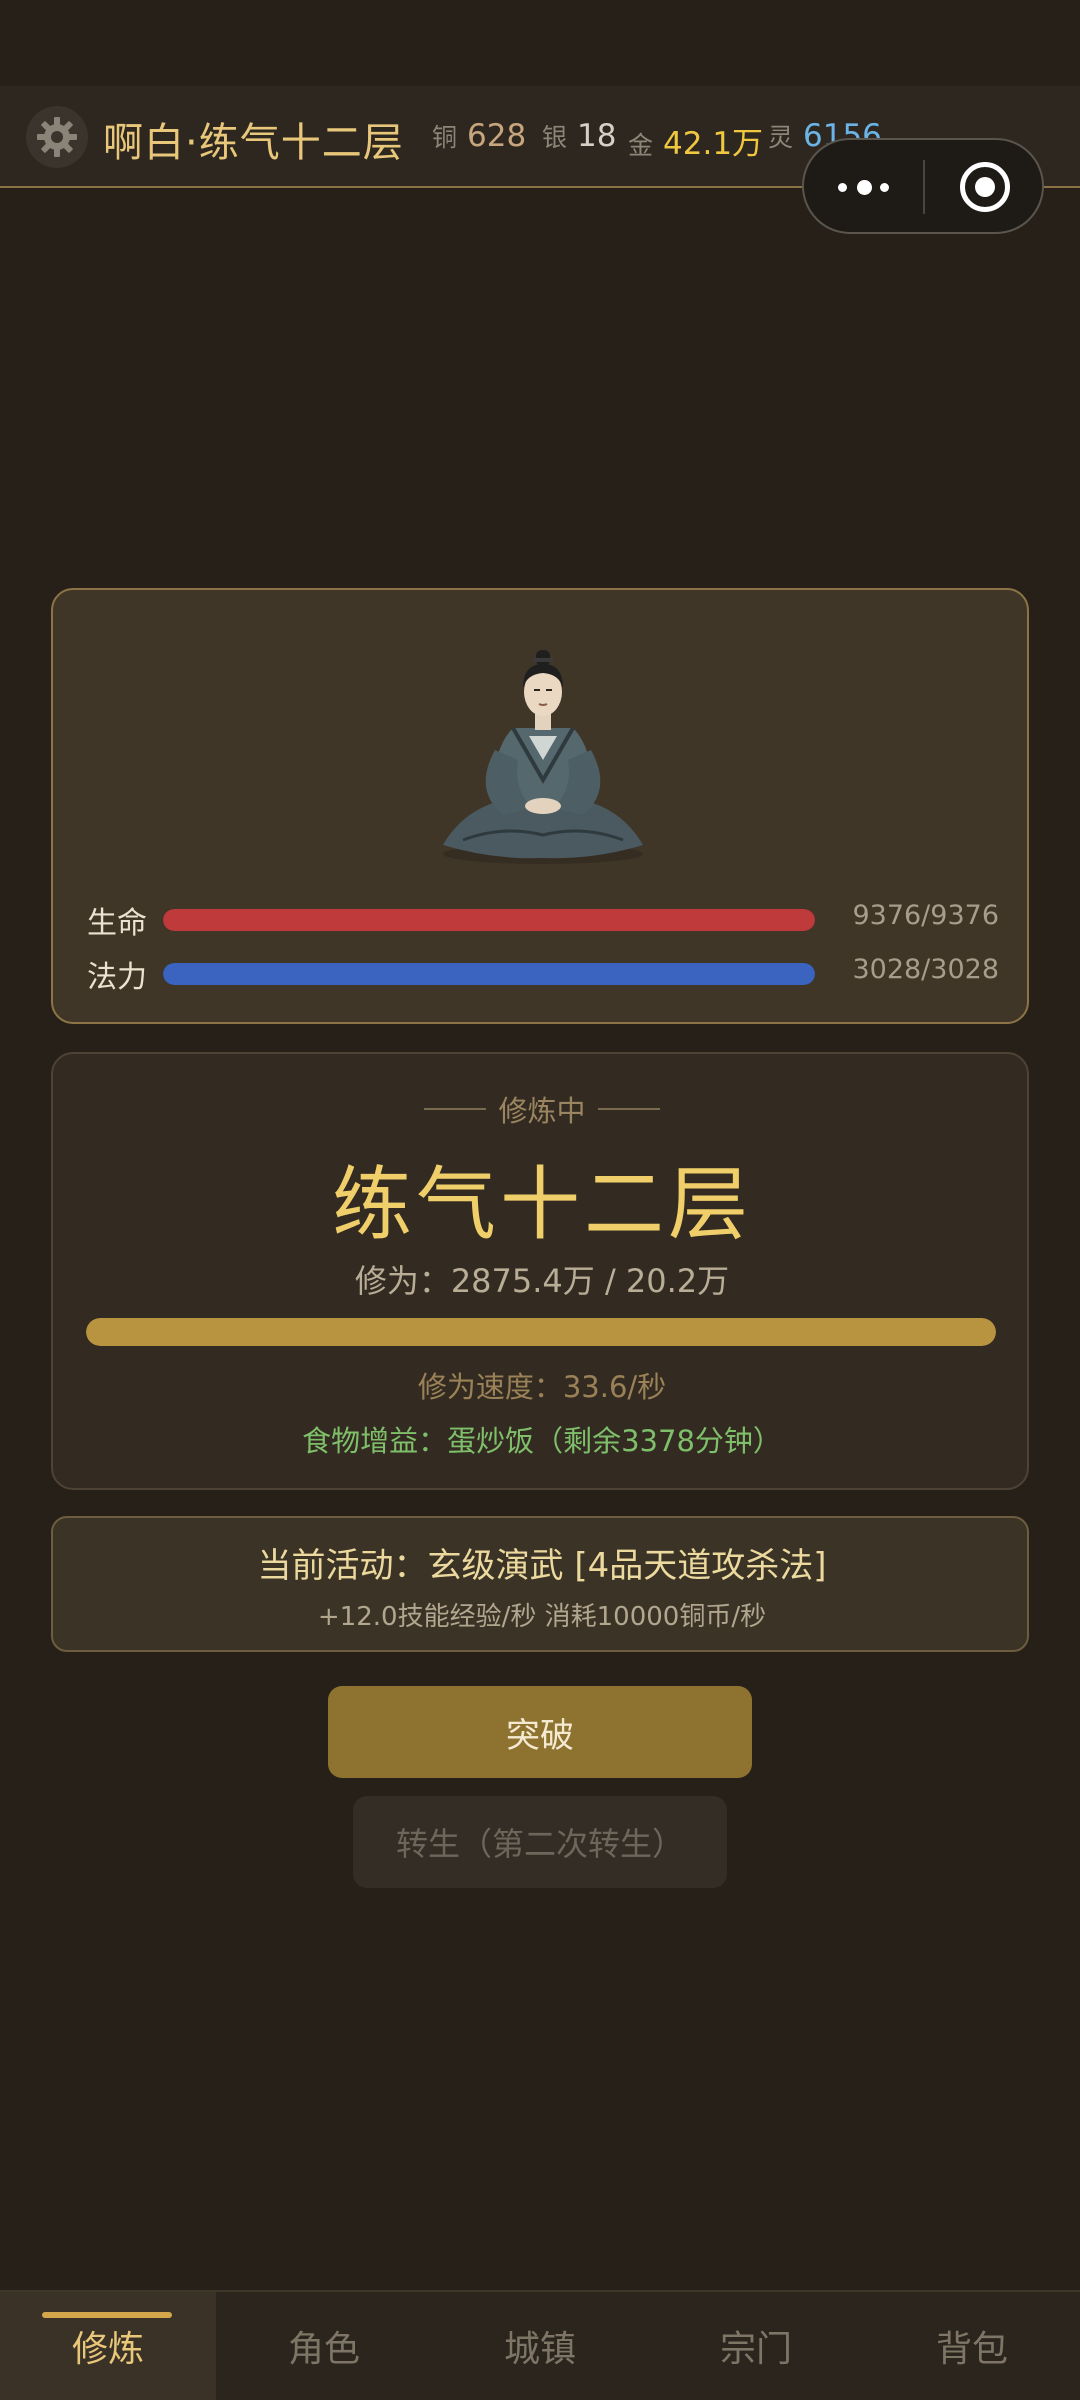 Image resolution: width=1080 pixels, height=2400 pixels. What do you see at coordinates (542, 1441) in the screenshot?
I see `food-buff: 食物增益：蛋炒饭（剩余3378分钟）` at bounding box center [542, 1441].